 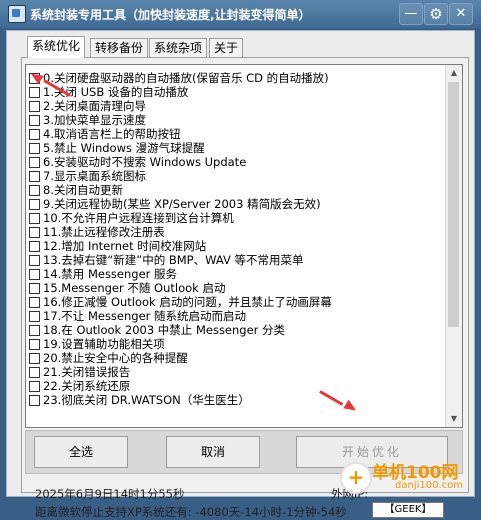 What do you see at coordinates (178, 47) in the screenshot?
I see `tab-system-misc: 系统杂项` at bounding box center [178, 47].